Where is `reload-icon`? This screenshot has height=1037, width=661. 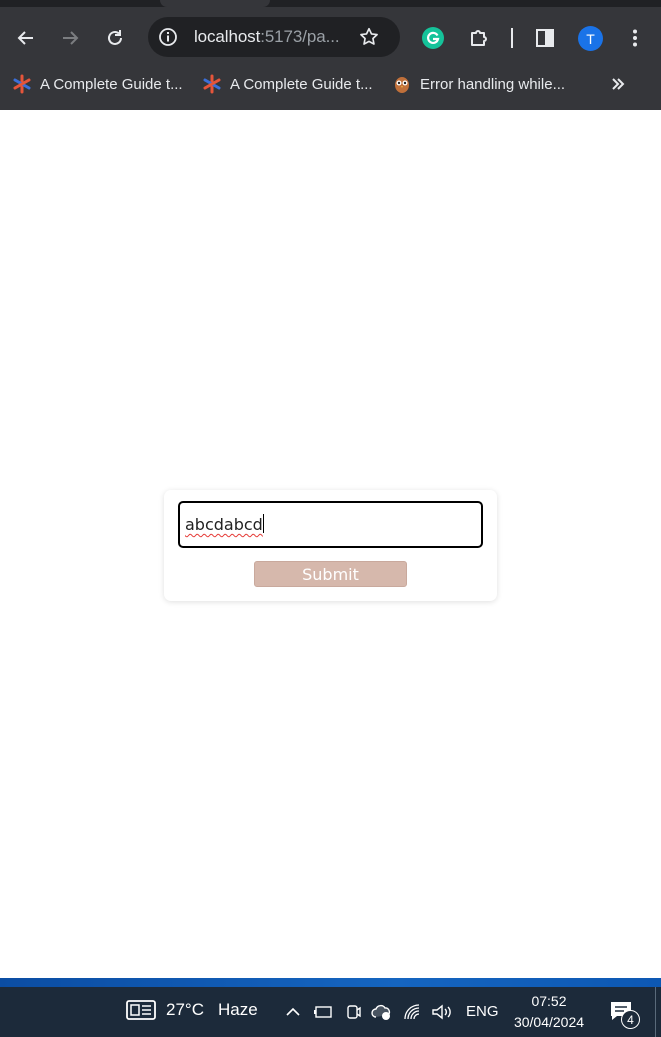
reload-icon is located at coordinates (115, 37).